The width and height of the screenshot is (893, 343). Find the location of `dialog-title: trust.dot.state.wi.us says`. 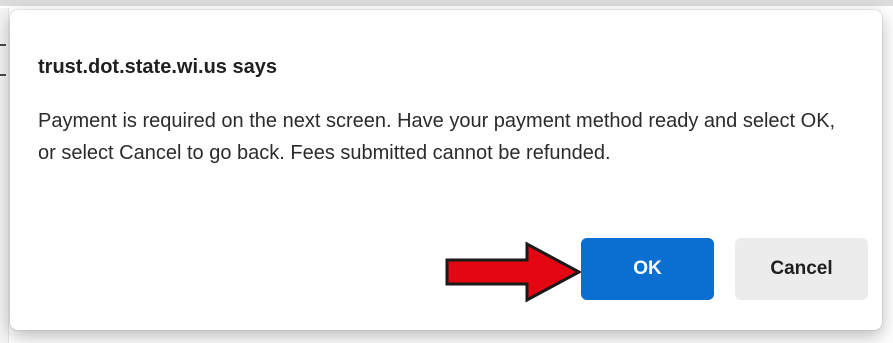

dialog-title: trust.dot.state.wi.us says is located at coordinates (157, 67).